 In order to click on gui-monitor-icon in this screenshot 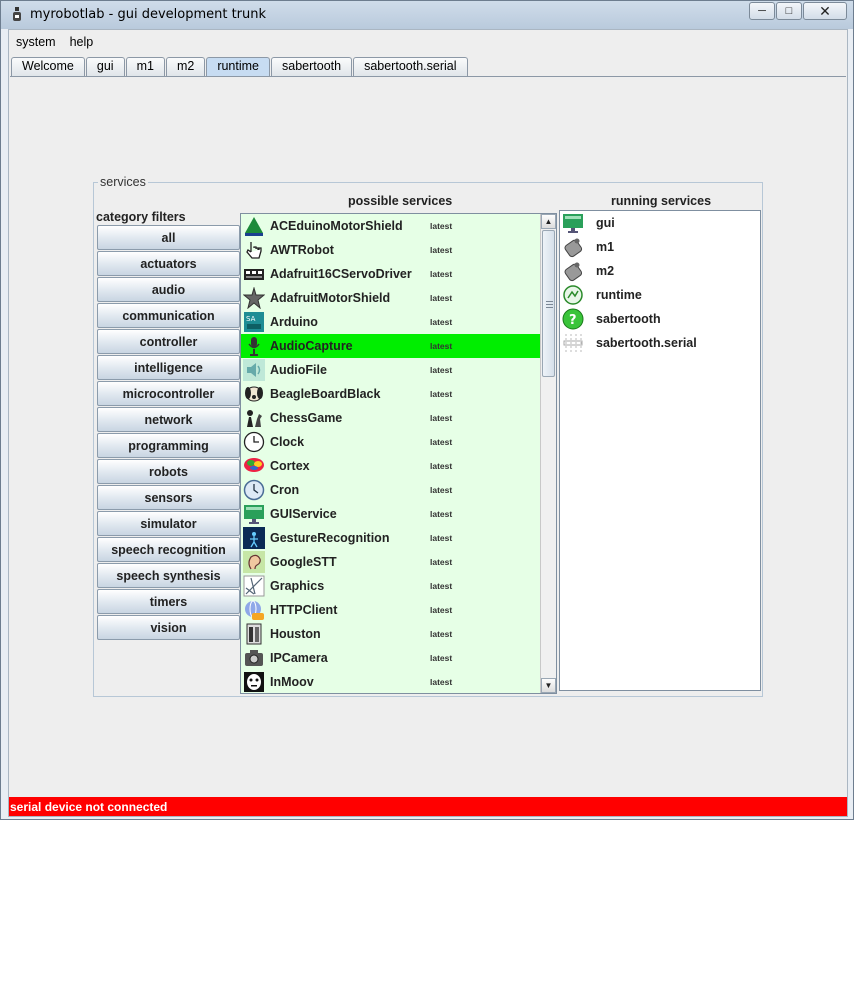, I will do `click(254, 514)`.